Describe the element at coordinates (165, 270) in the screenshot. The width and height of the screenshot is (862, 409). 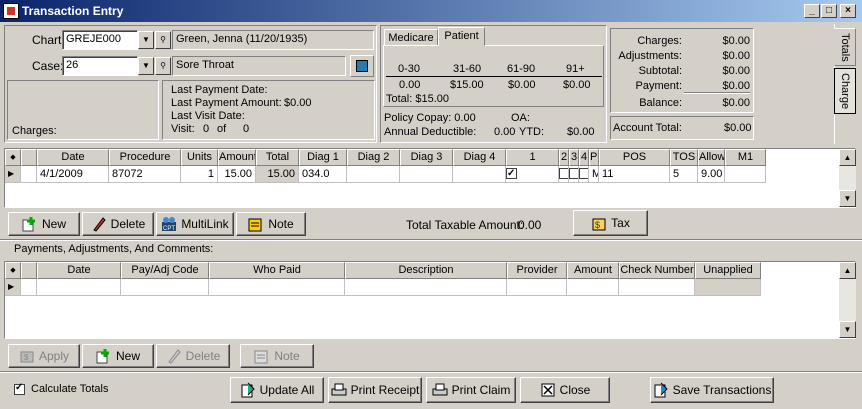
I see `payments-col-1: Pay/Adj Code` at that location.